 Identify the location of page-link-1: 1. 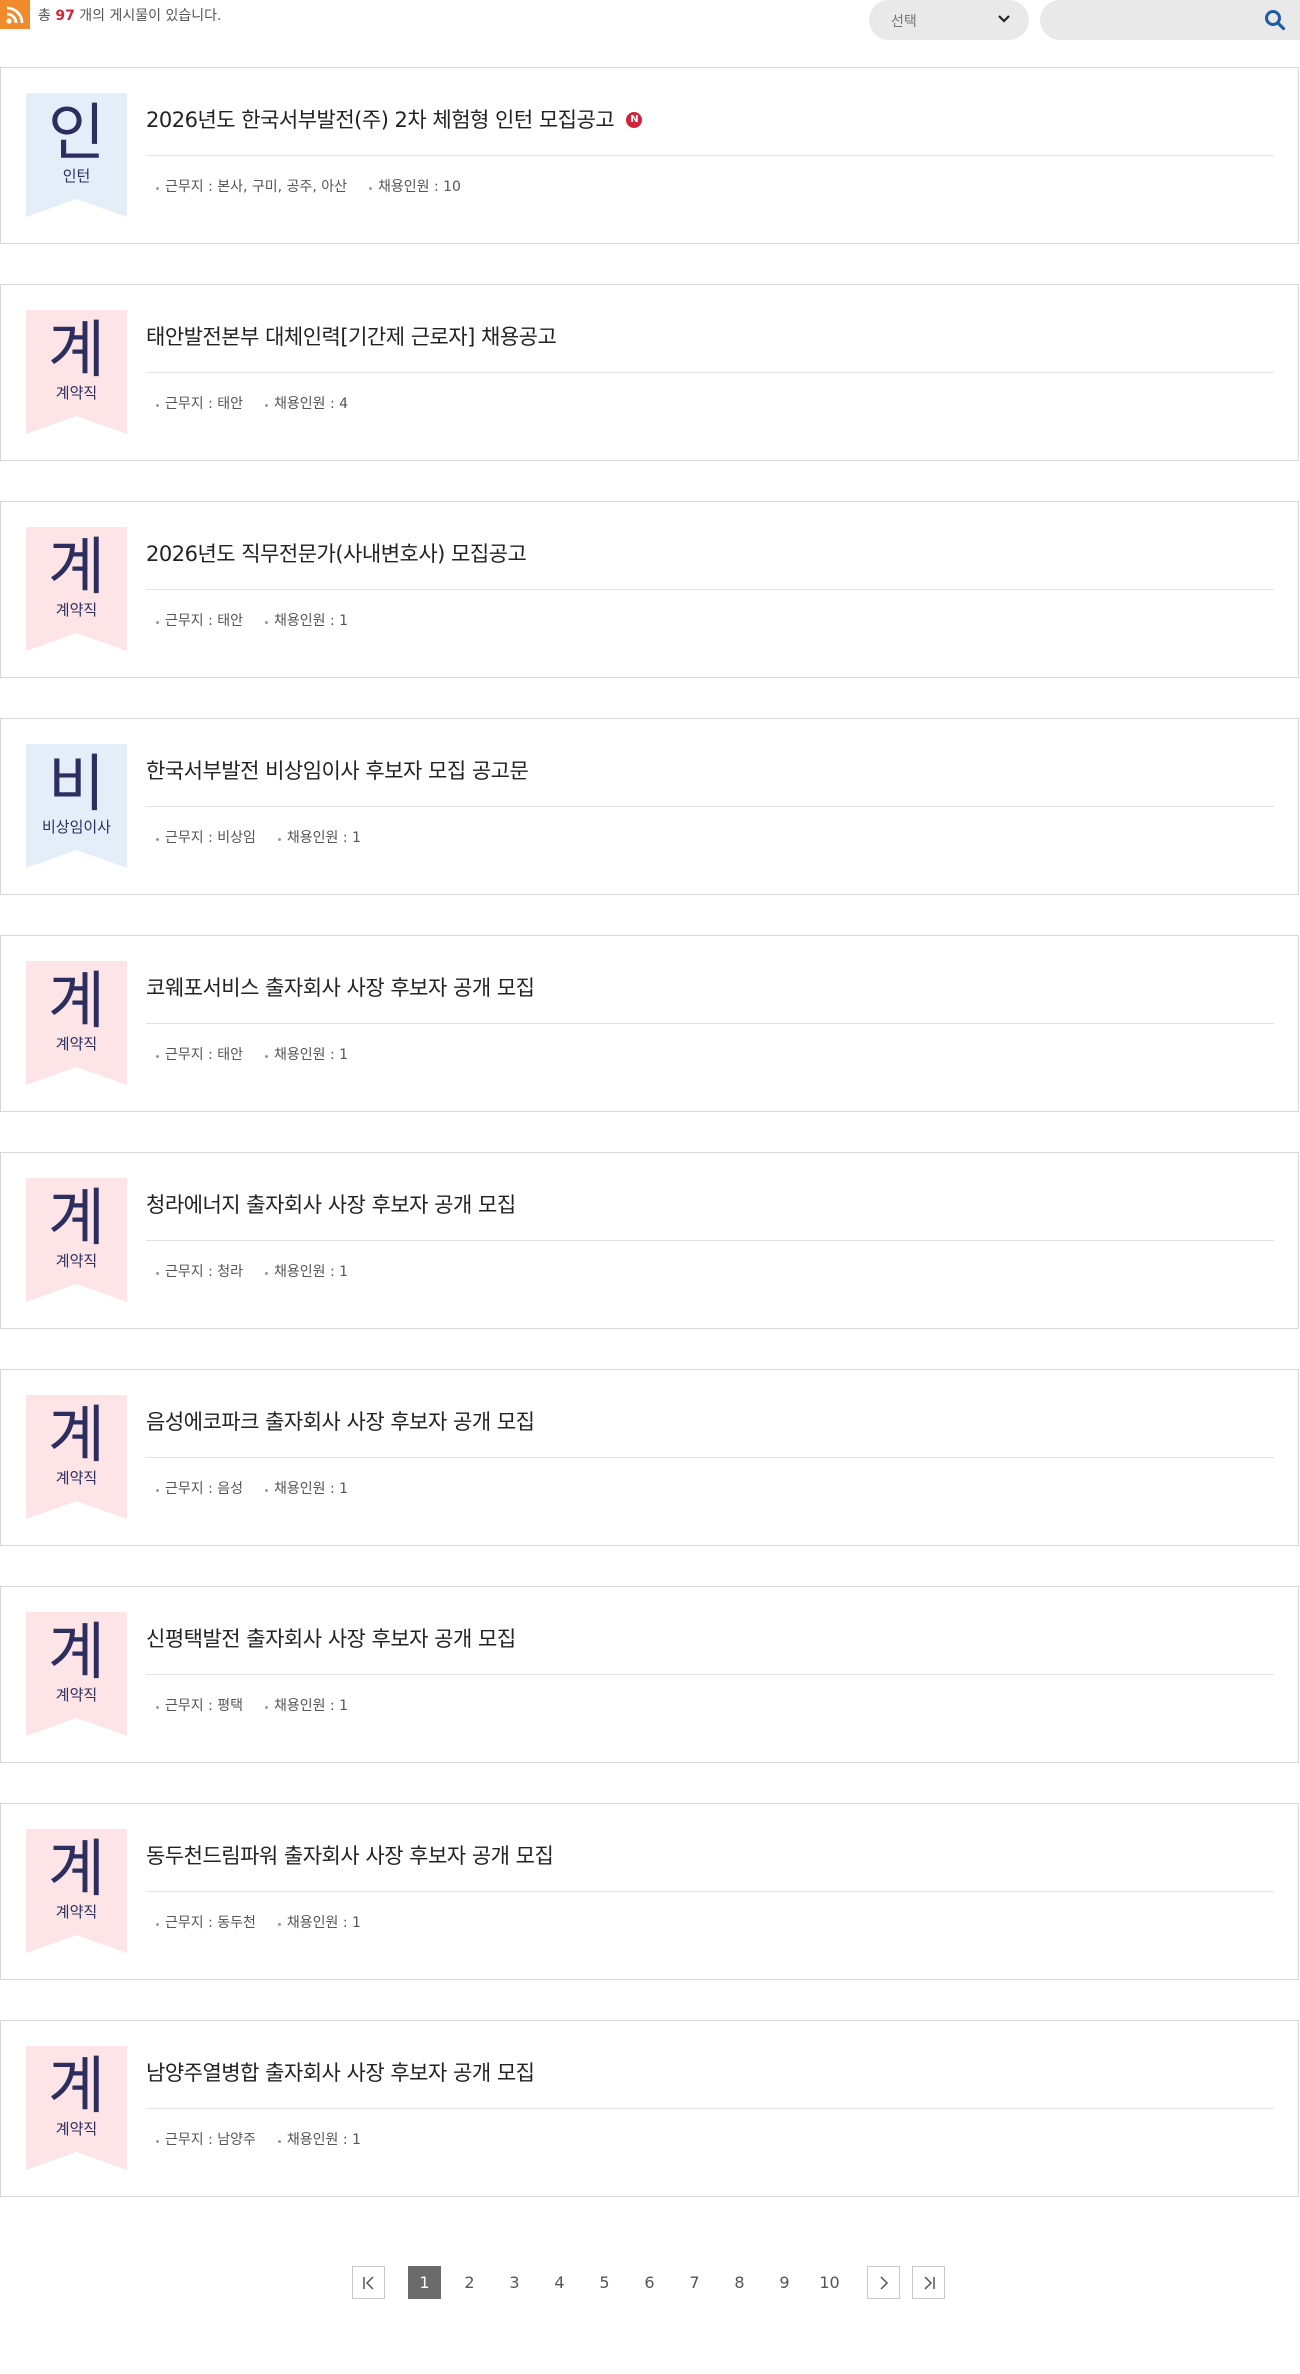
(424, 2282).